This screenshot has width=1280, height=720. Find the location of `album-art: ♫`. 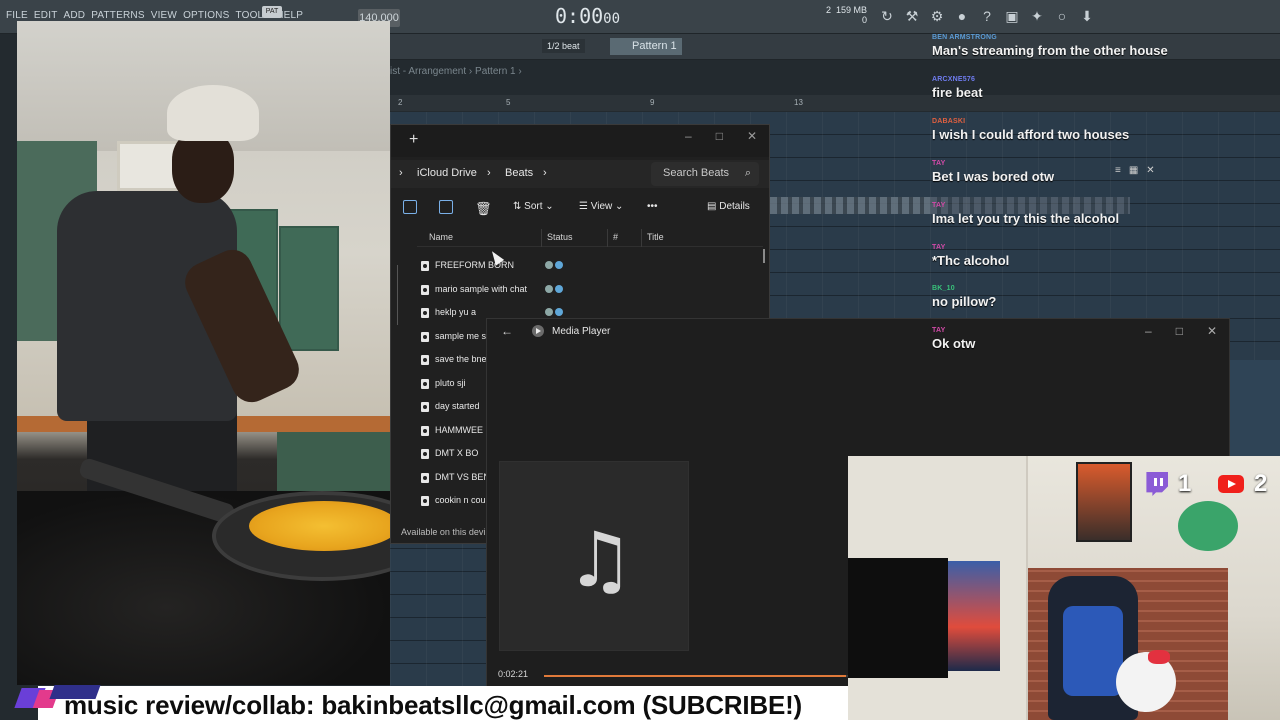

album-art: ♫ is located at coordinates (594, 556).